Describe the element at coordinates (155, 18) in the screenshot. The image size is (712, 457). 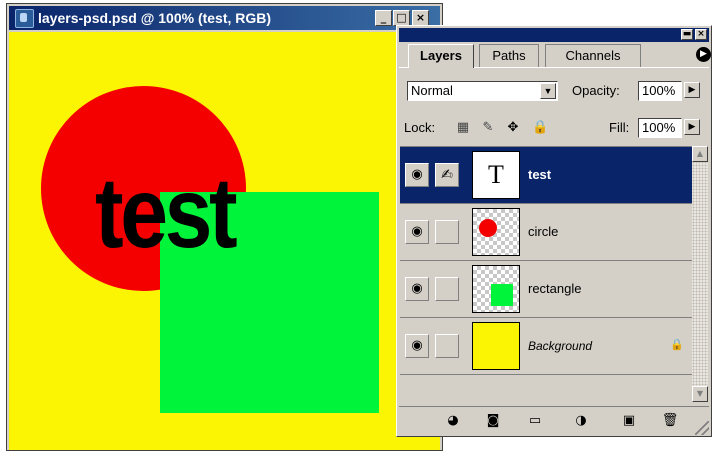
I see `document-title: layers-psd.psd @ 100% (test, RGB)` at that location.